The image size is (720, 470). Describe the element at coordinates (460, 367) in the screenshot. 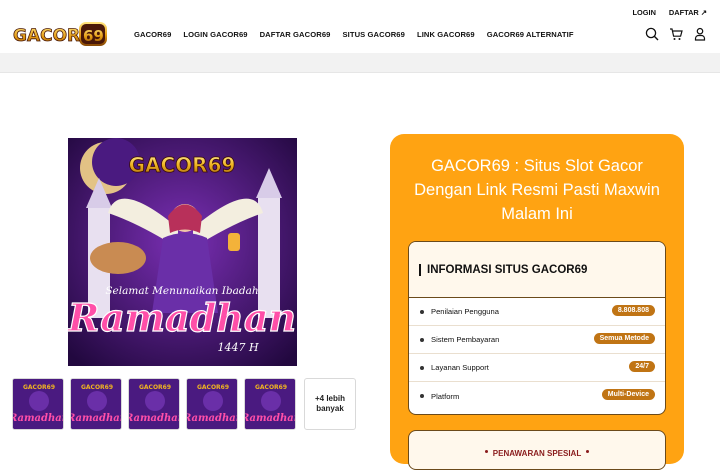

I see `row-label: Layanan Support` at that location.